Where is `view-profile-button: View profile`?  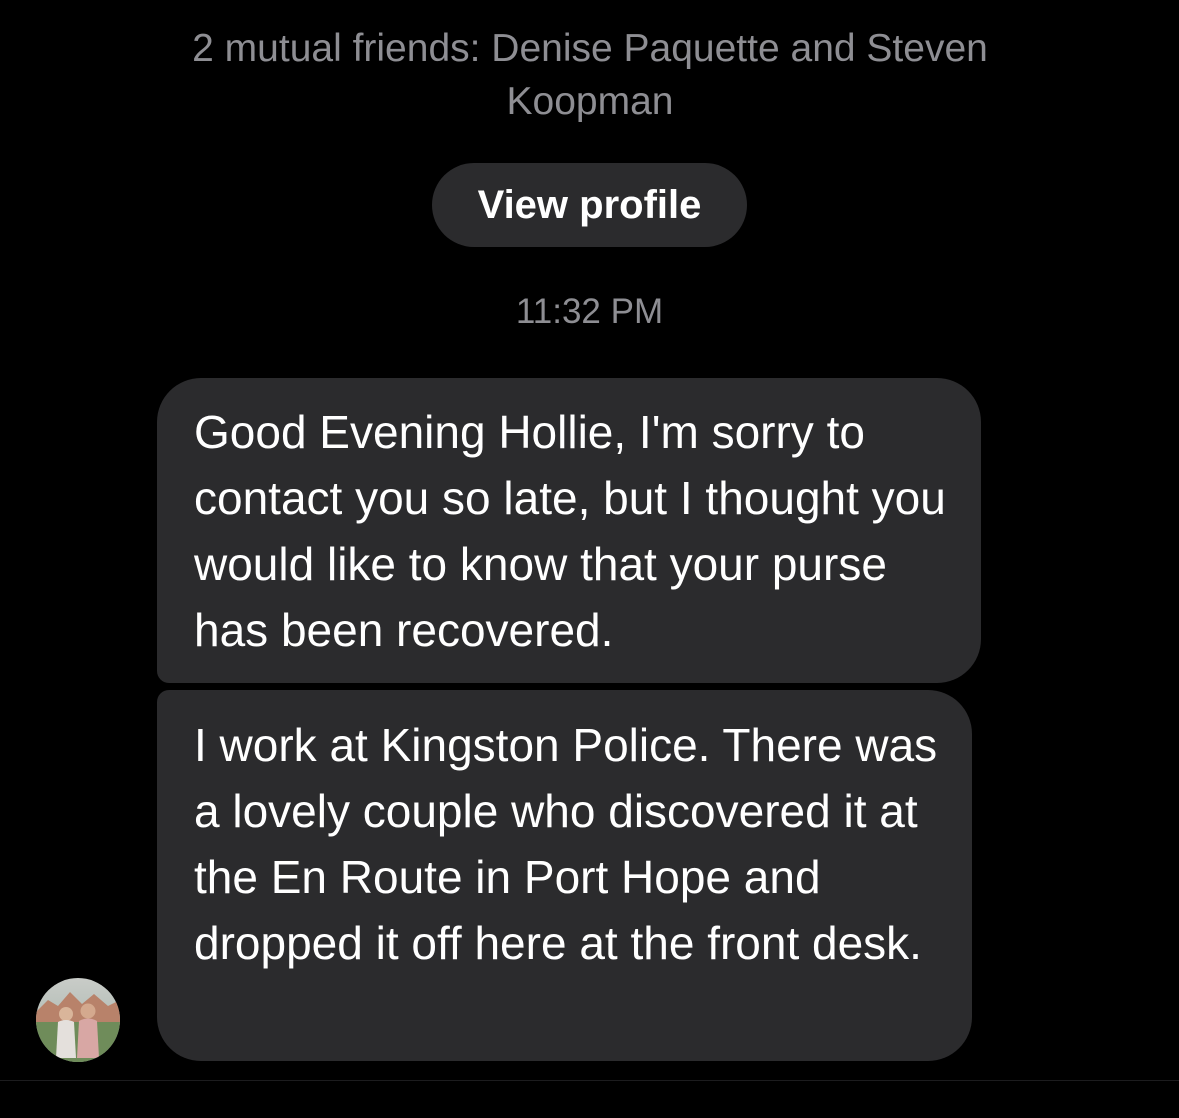 view-profile-button: View profile is located at coordinates (589, 205).